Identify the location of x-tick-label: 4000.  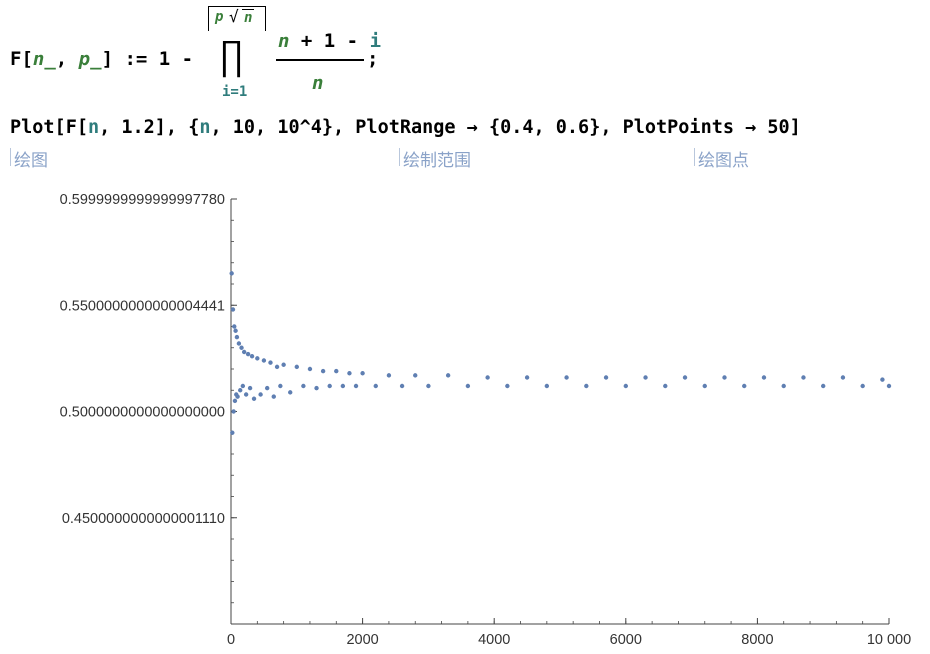
(494, 640).